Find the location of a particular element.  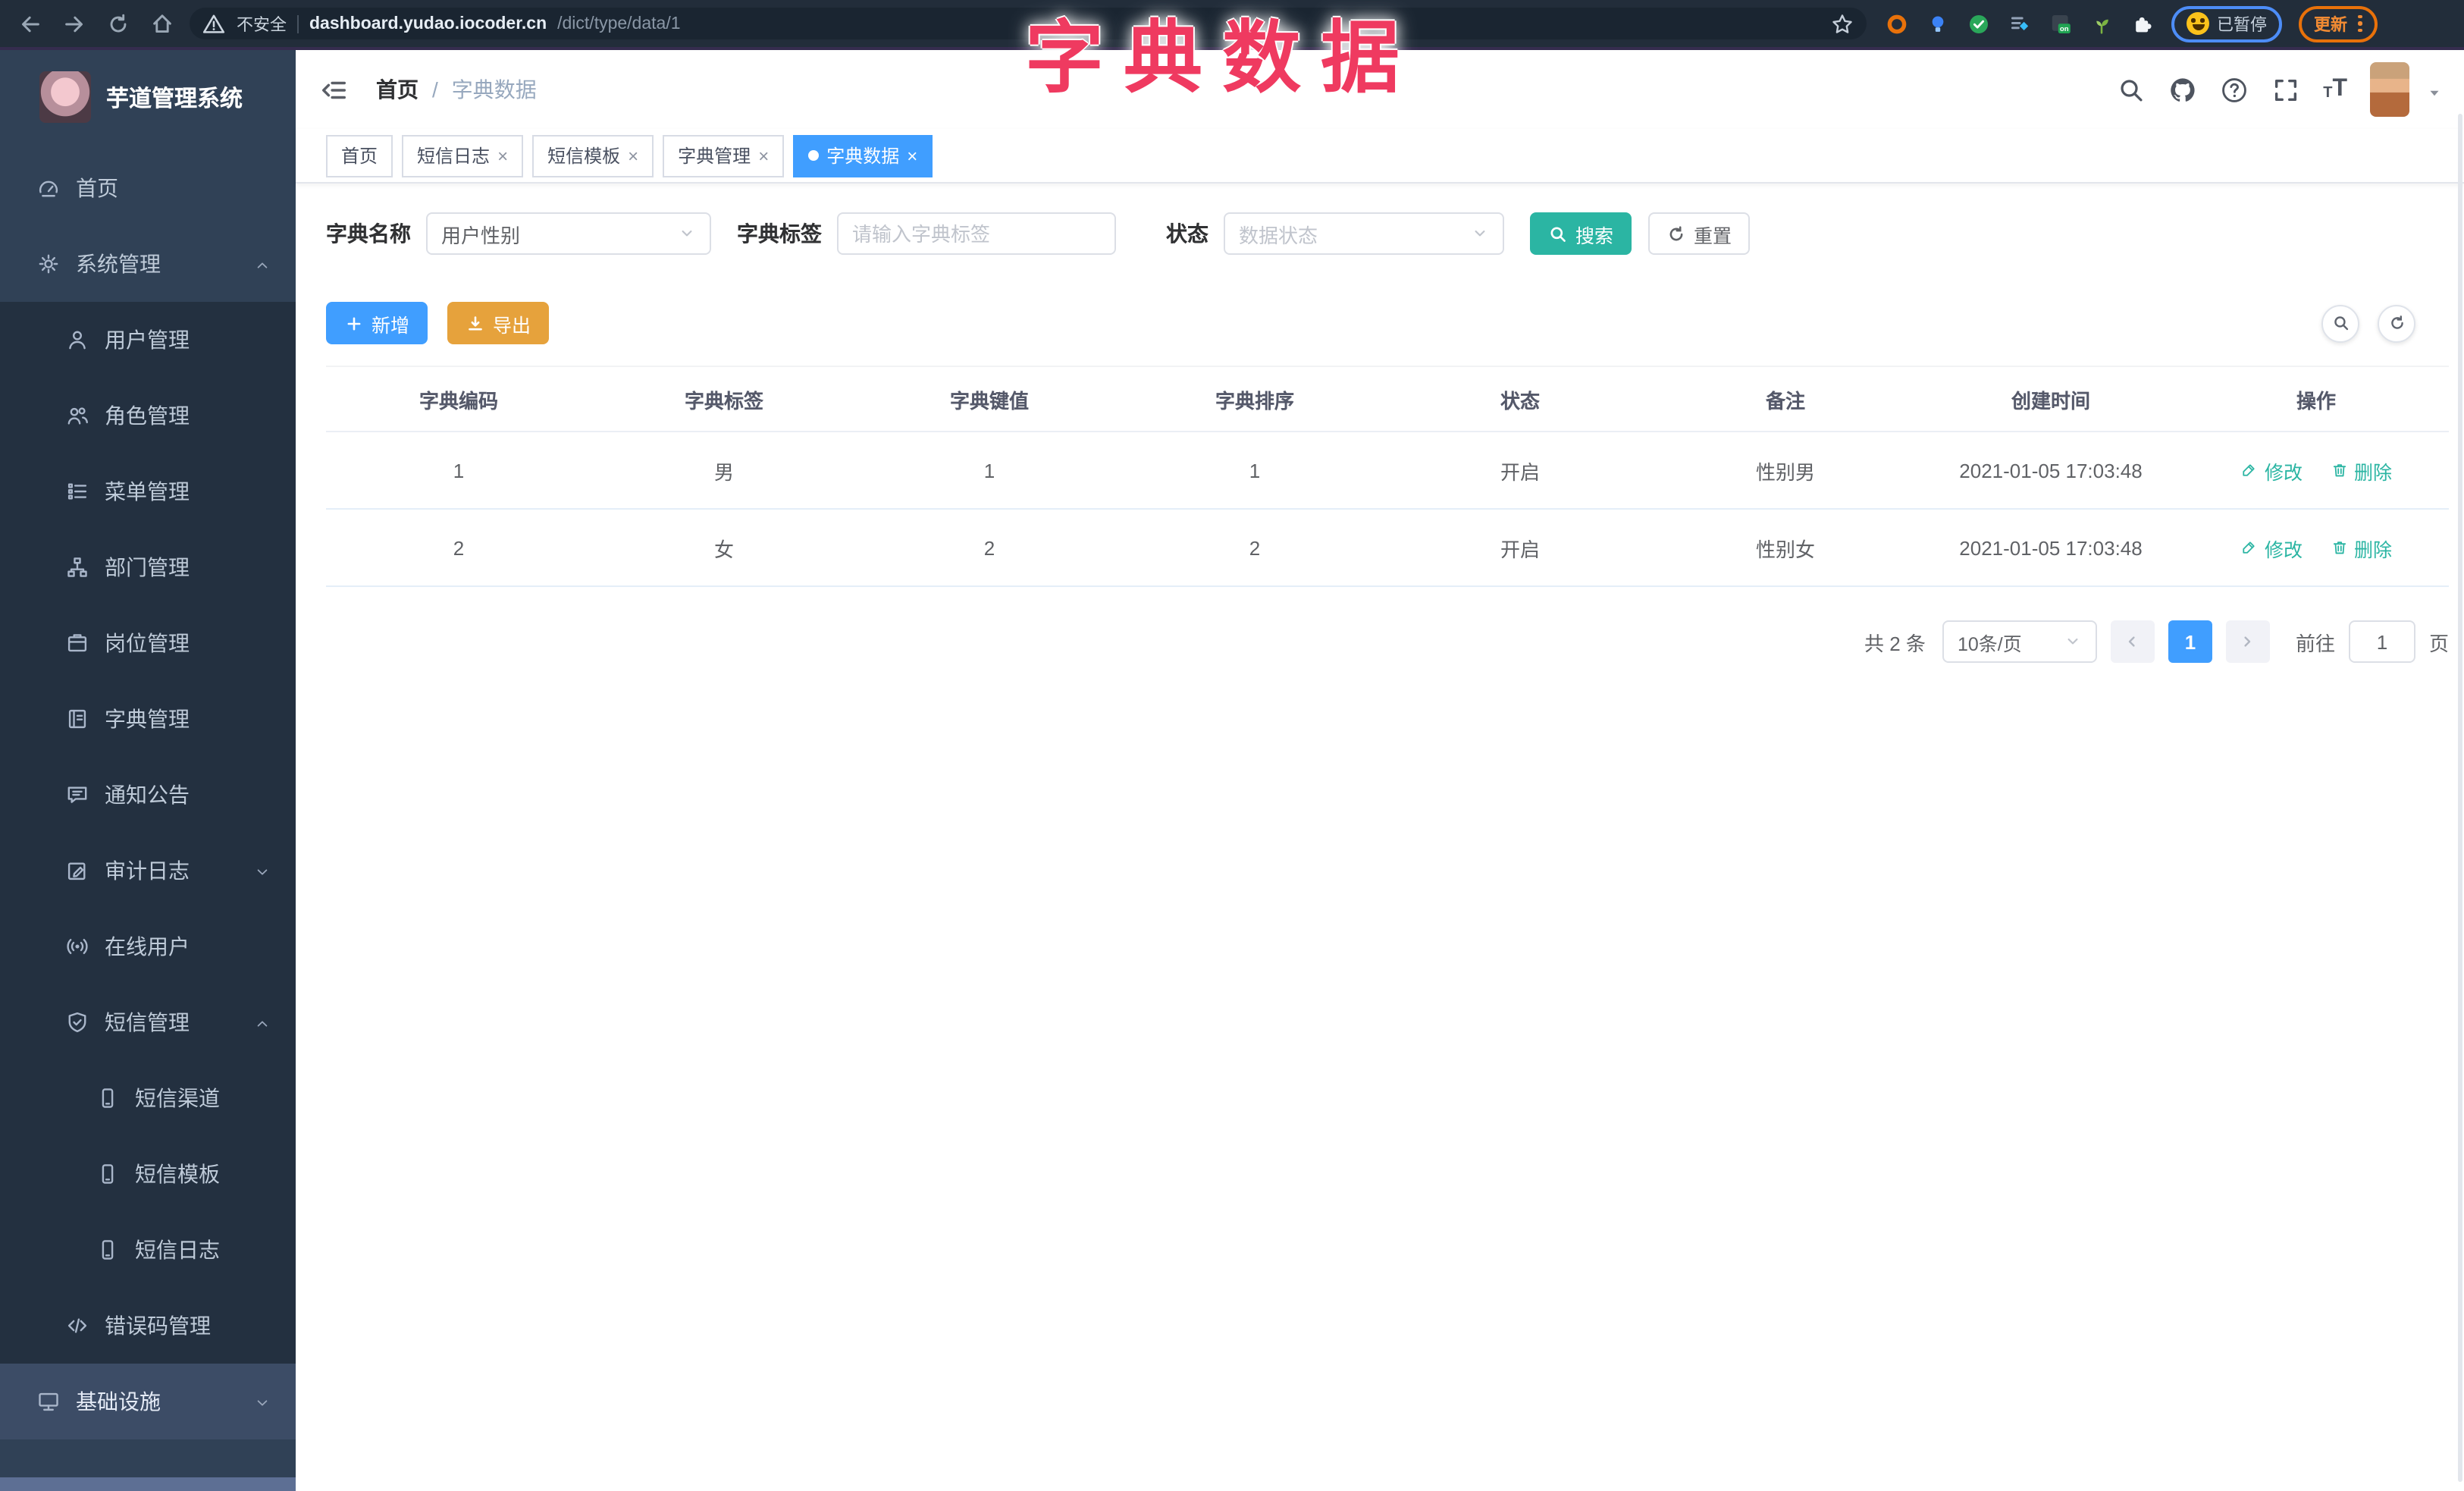

online-icon is located at coordinates (77, 946).